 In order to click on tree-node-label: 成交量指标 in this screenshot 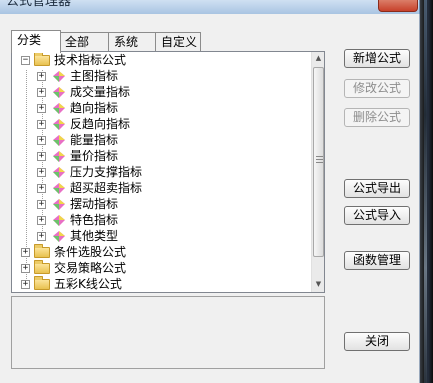, I will do `click(100, 92)`.